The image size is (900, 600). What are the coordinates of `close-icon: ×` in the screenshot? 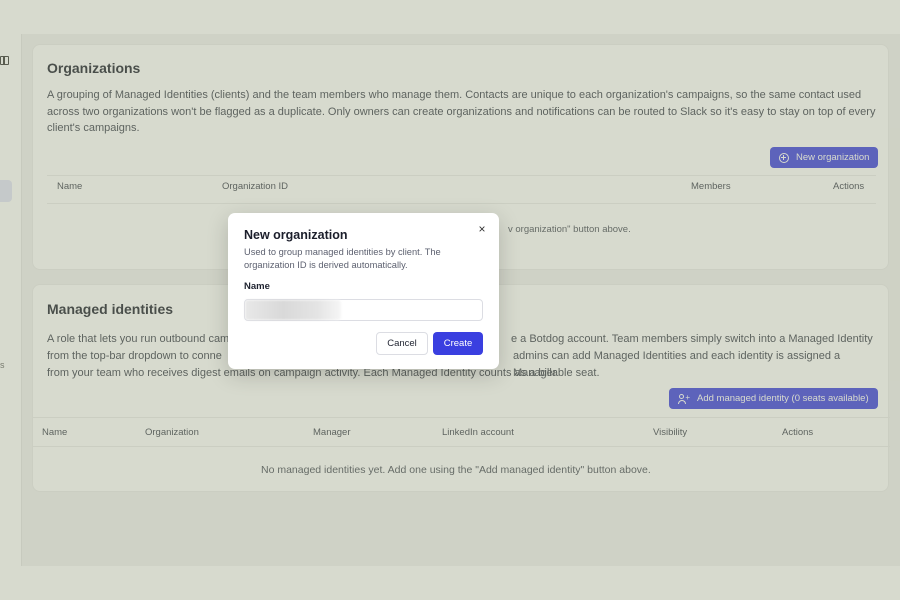 It's located at (482, 229).